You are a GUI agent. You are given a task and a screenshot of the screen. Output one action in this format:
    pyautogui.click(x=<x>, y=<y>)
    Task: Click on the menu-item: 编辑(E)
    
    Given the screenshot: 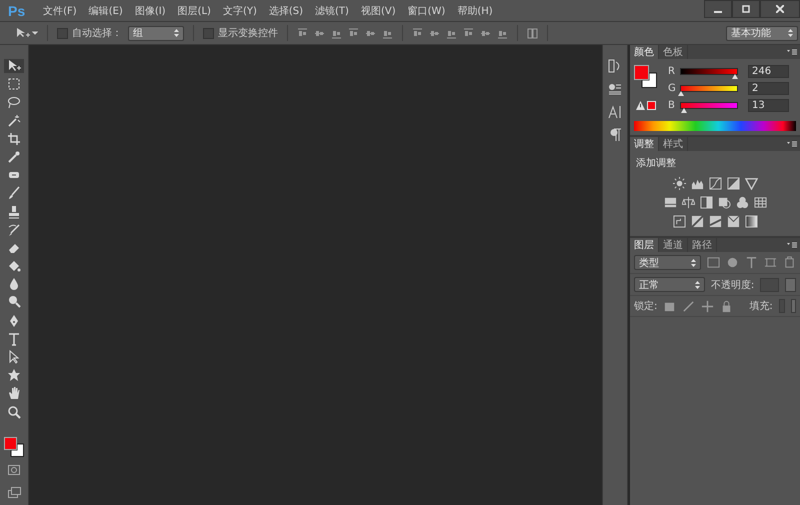 What is the action you would take?
    pyautogui.click(x=105, y=11)
    